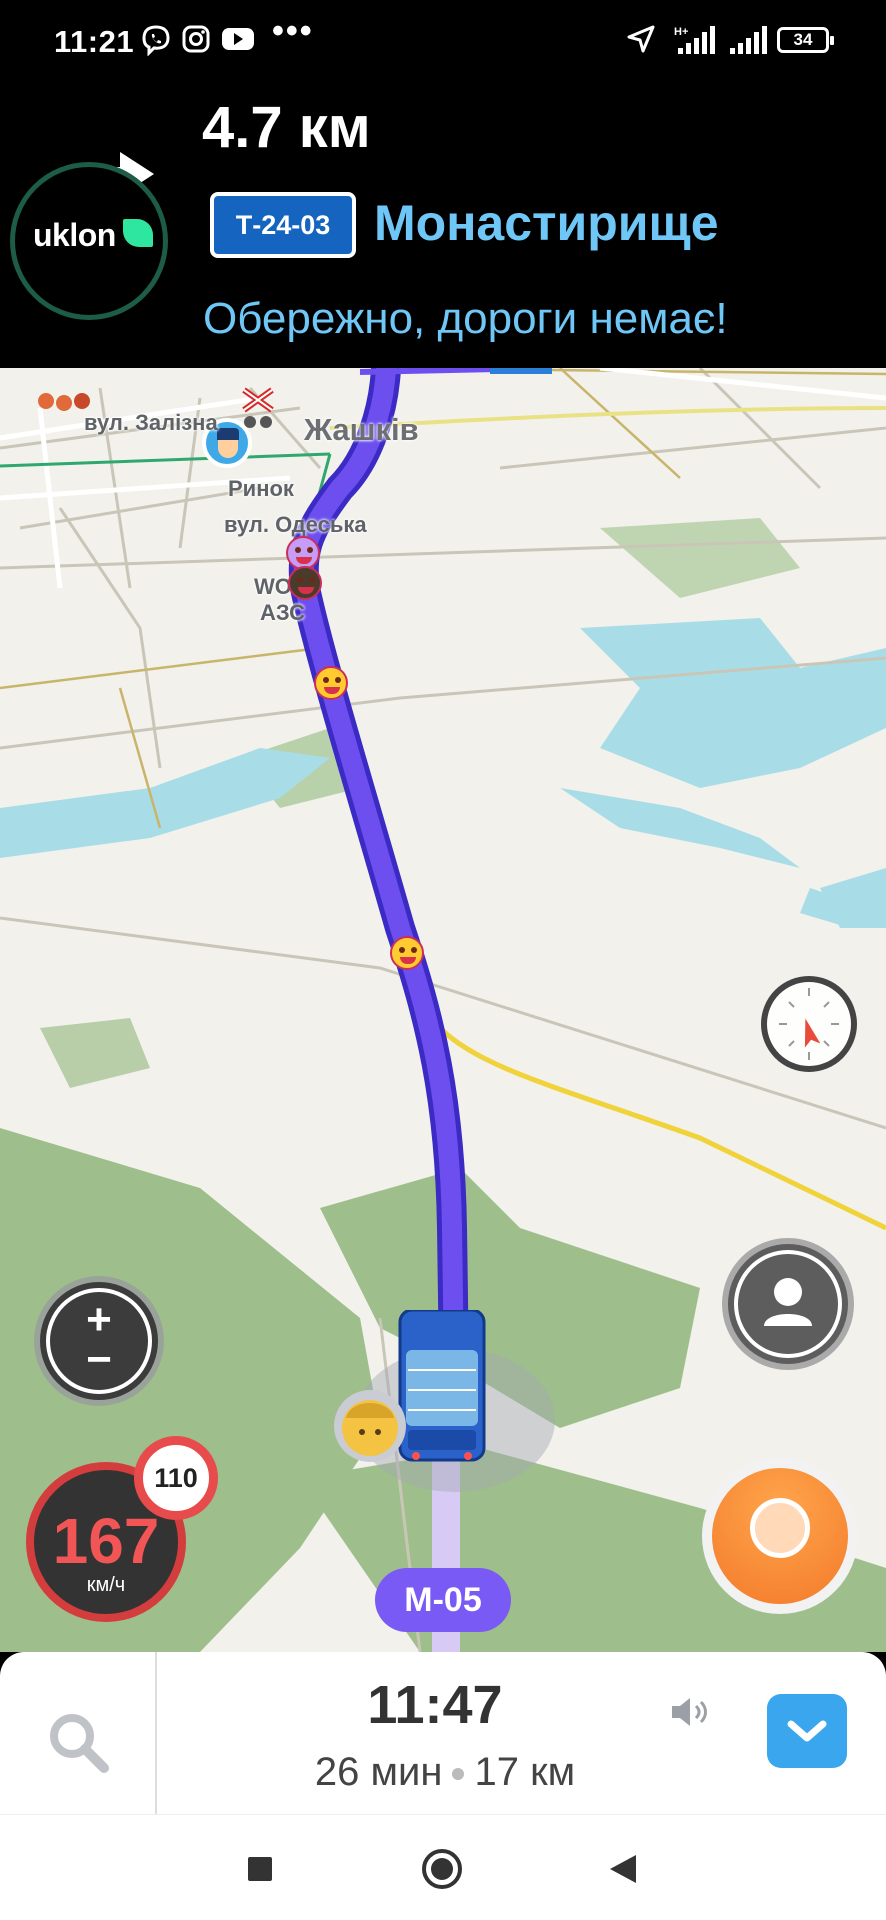  I want to click on person-icon, so click(788, 1302).